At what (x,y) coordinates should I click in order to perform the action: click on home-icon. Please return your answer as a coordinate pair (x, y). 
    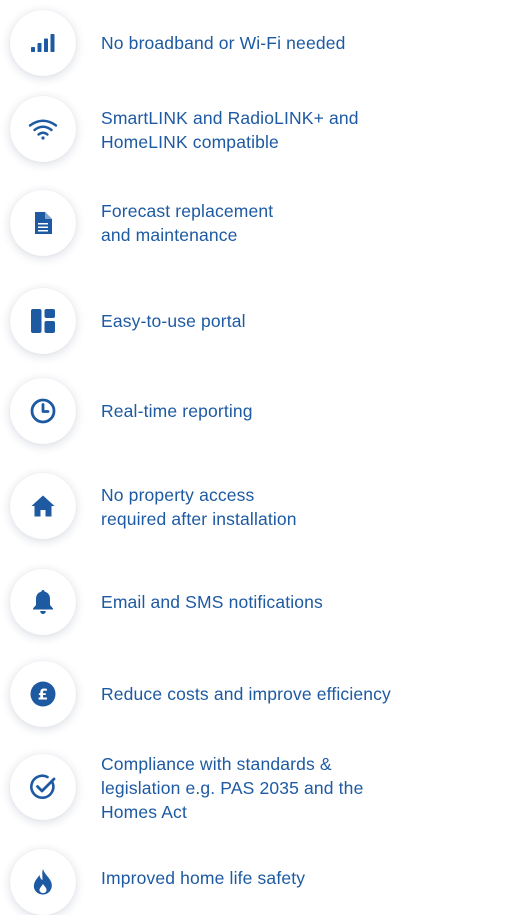
    Looking at the image, I should click on (43, 506).